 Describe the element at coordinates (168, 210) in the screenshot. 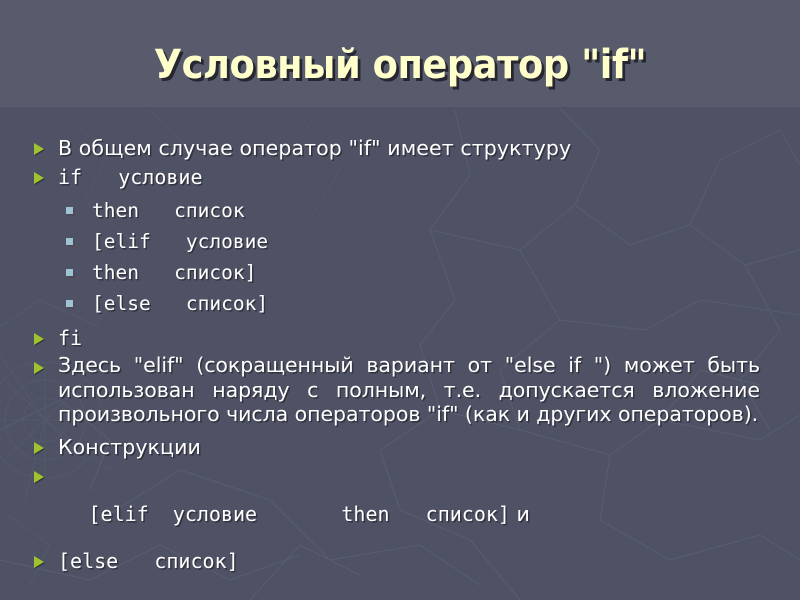

I see `list-item-label: then список` at that location.